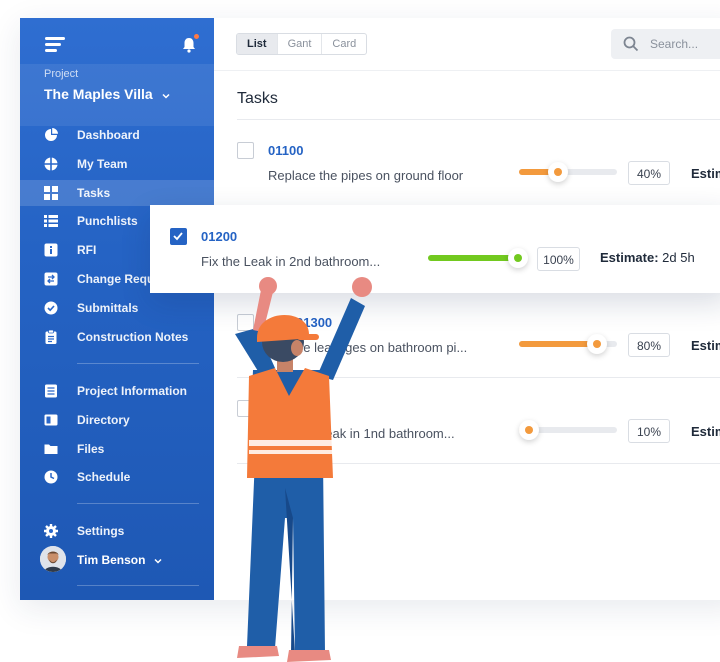  Describe the element at coordinates (467, 70) in the screenshot. I see `topbar-divider` at that location.